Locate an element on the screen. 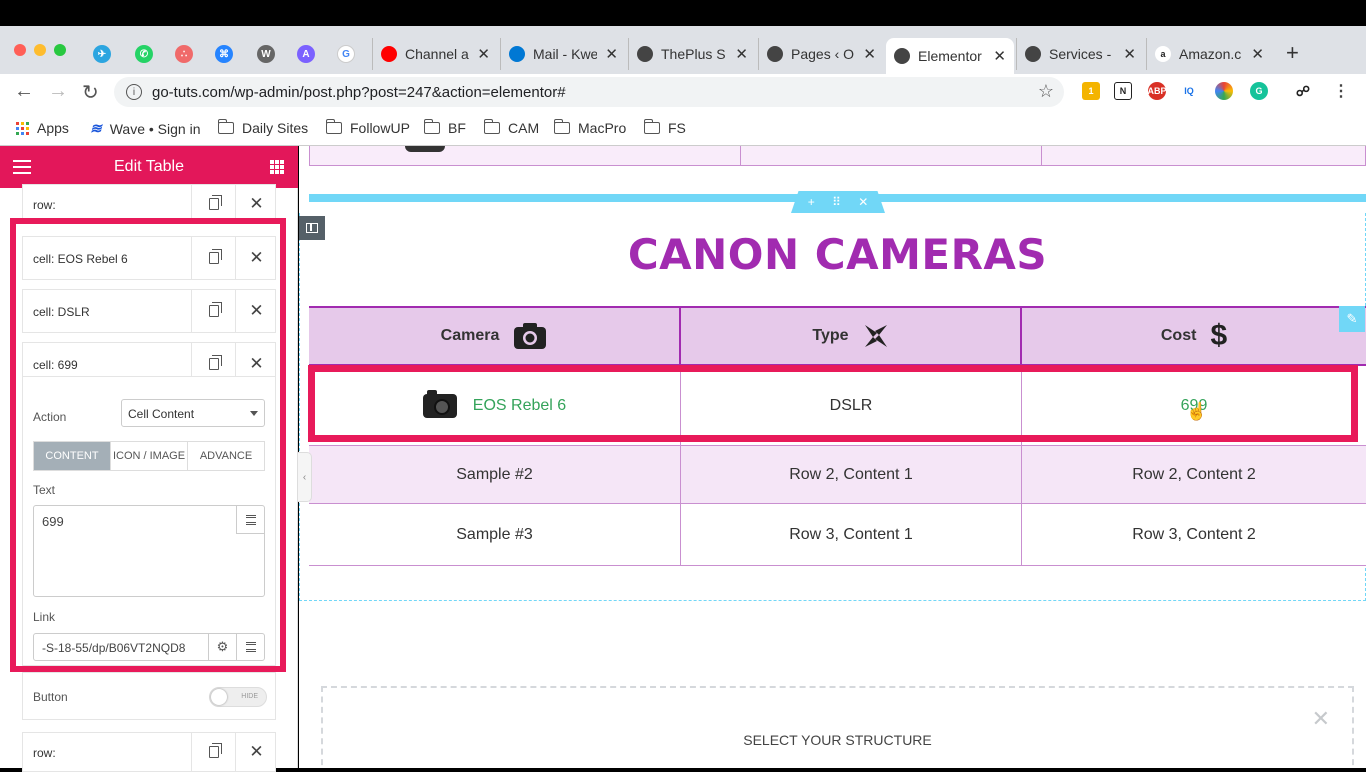  table-cell: EOS Rebel 6 is located at coordinates (495, 406).